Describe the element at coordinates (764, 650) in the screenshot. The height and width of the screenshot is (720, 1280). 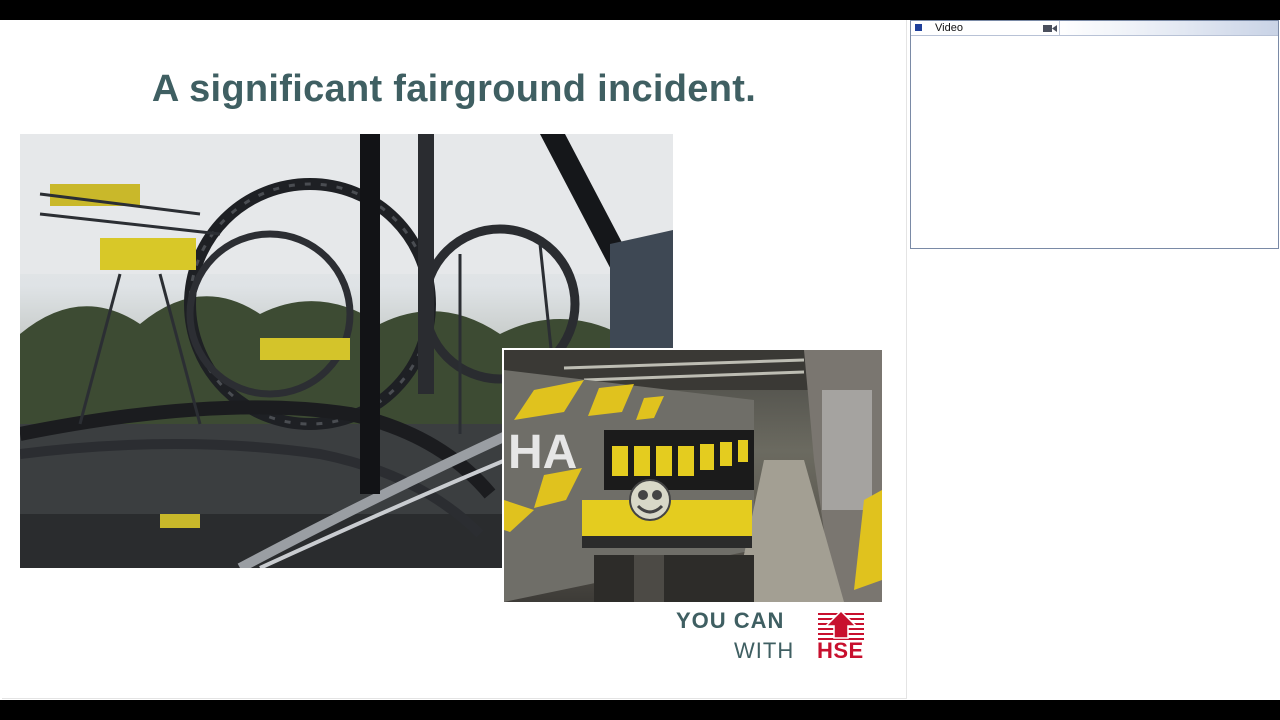
I see `logo-line-with: WITH` at that location.